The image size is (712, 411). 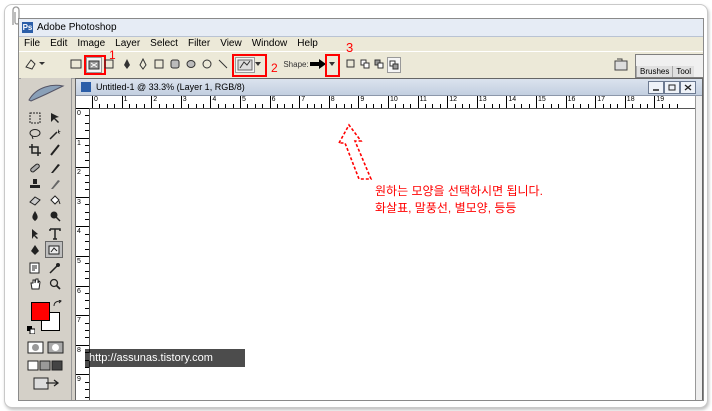 I want to click on magic-wand-icon, so click(x=55, y=134).